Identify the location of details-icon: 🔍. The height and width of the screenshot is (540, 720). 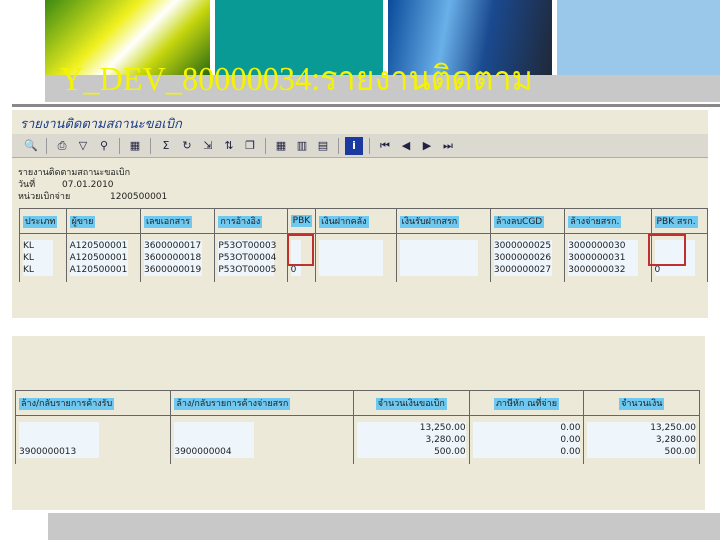
(31, 146).